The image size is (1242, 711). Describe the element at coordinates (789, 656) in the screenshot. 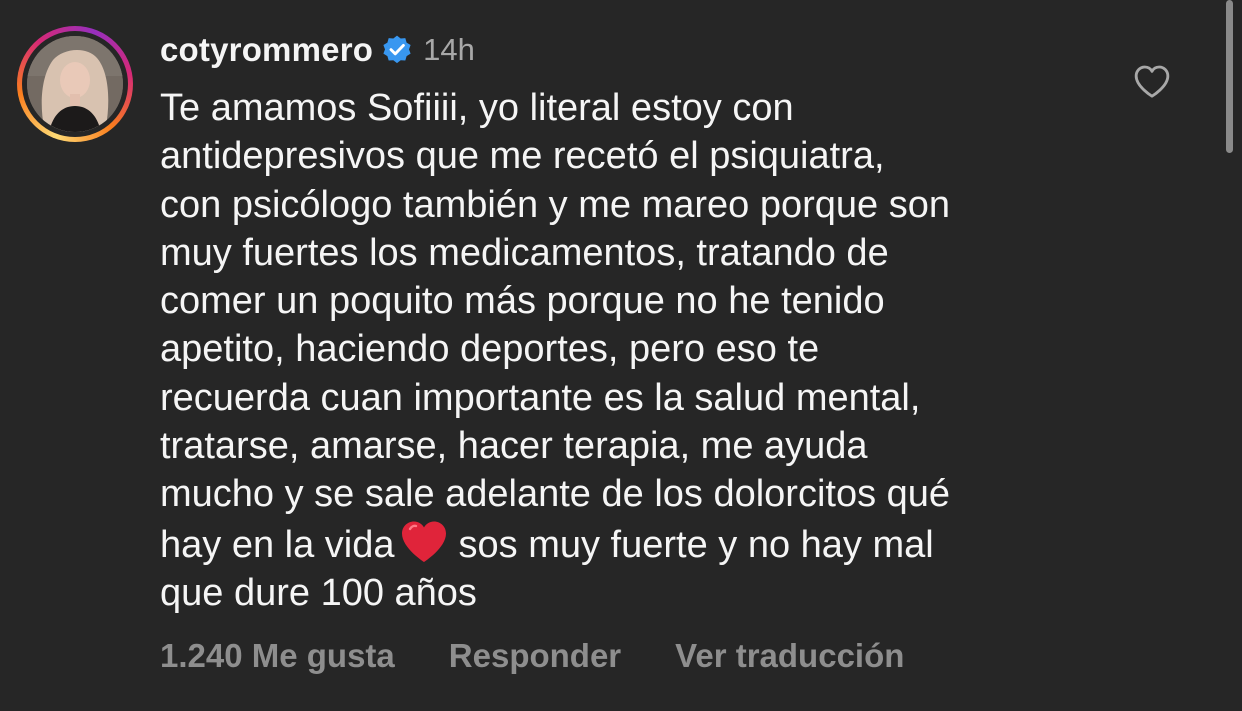

I see `see-translation-button: Ver traducción` at that location.